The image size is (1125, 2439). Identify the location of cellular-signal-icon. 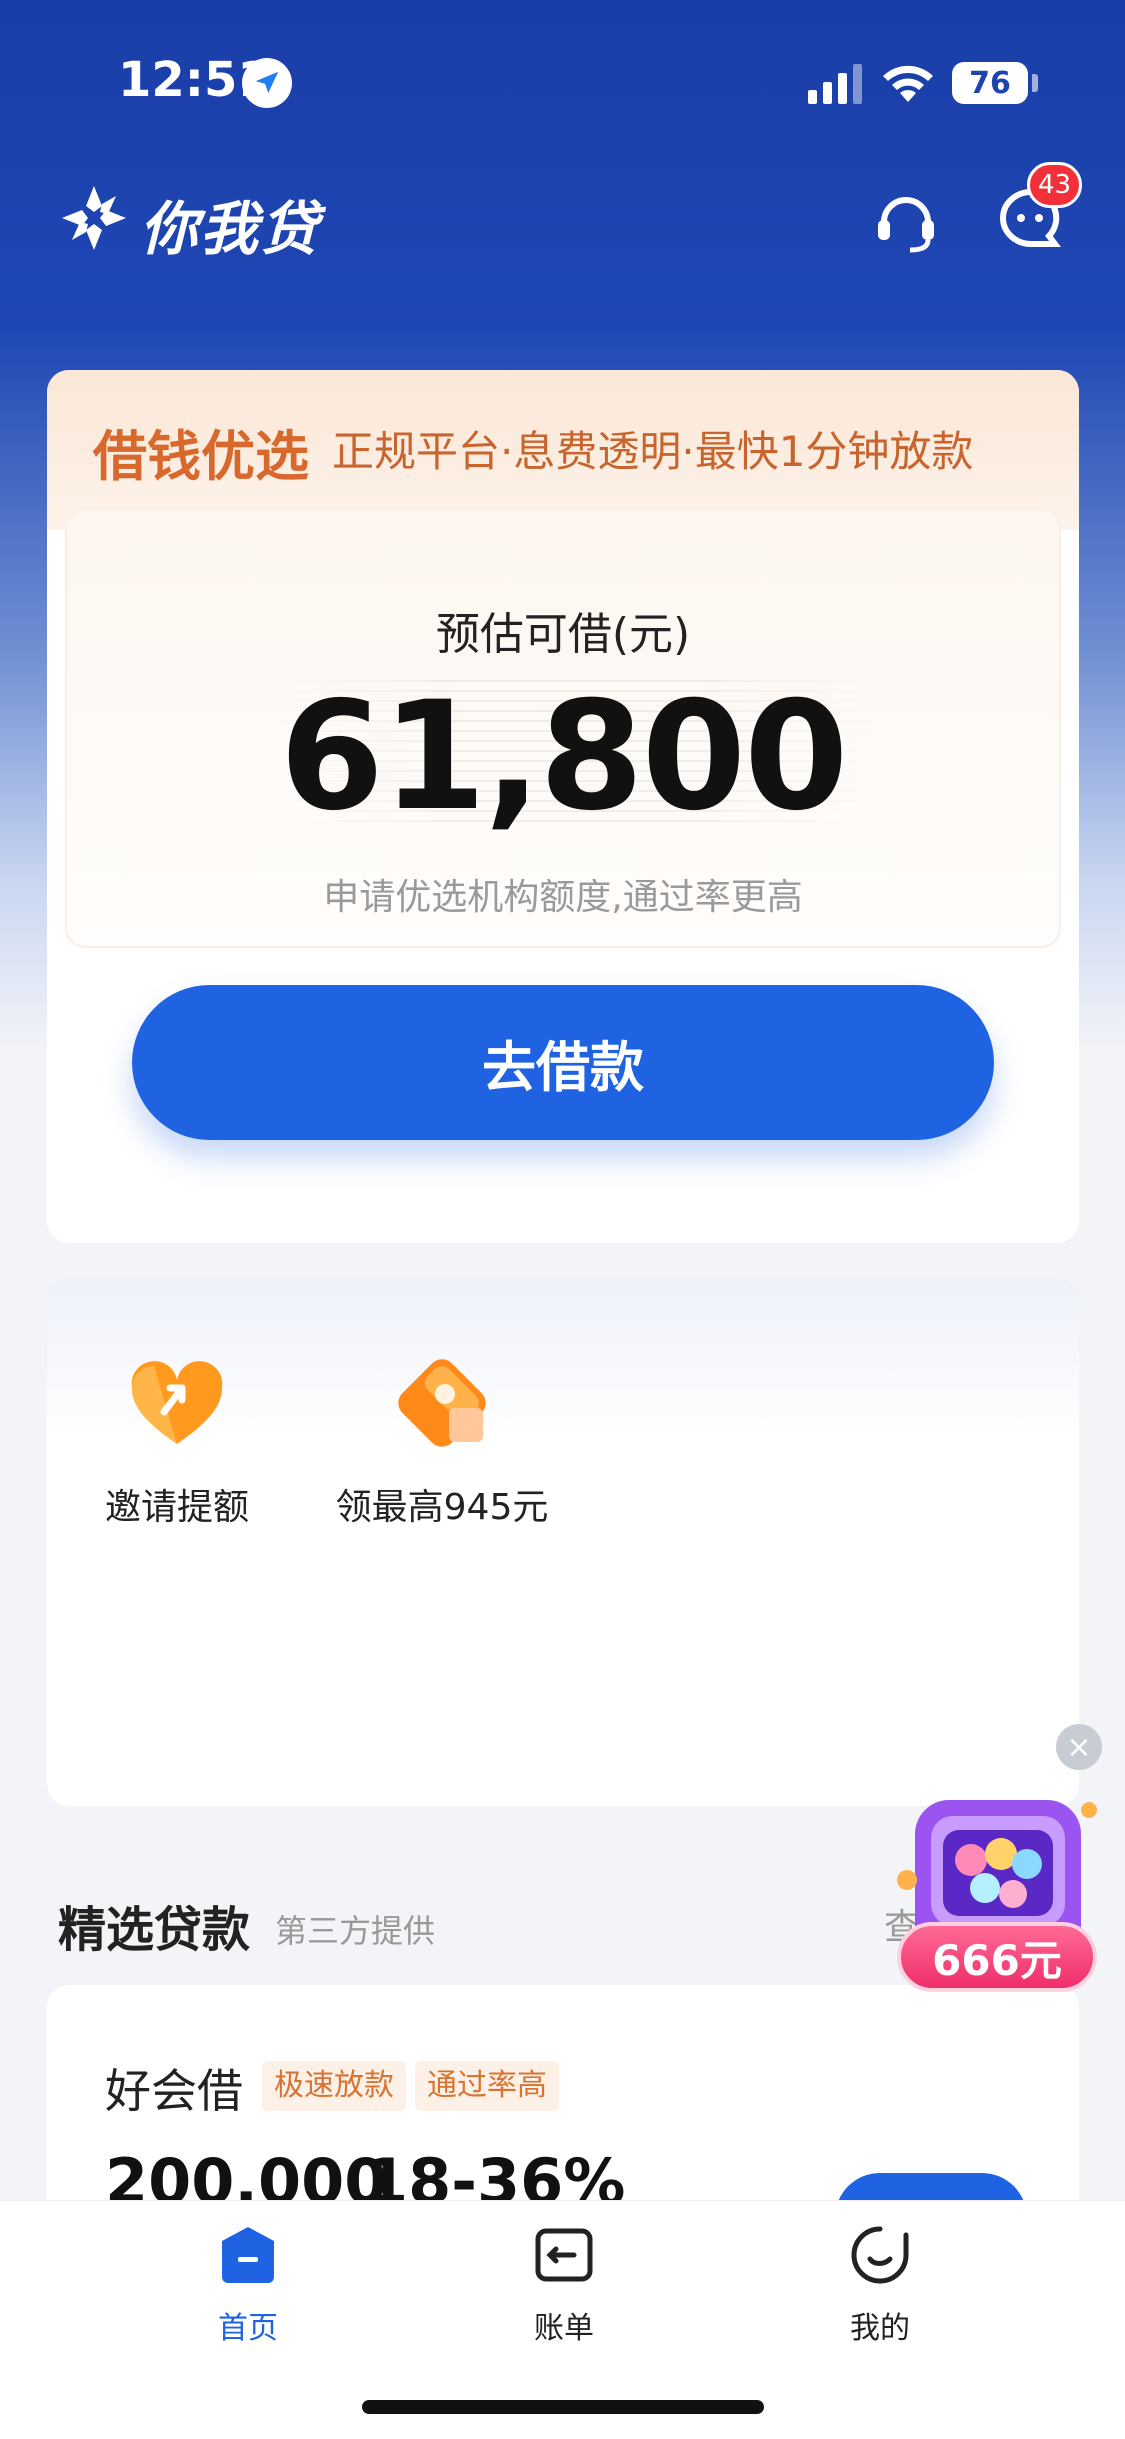
(835, 84).